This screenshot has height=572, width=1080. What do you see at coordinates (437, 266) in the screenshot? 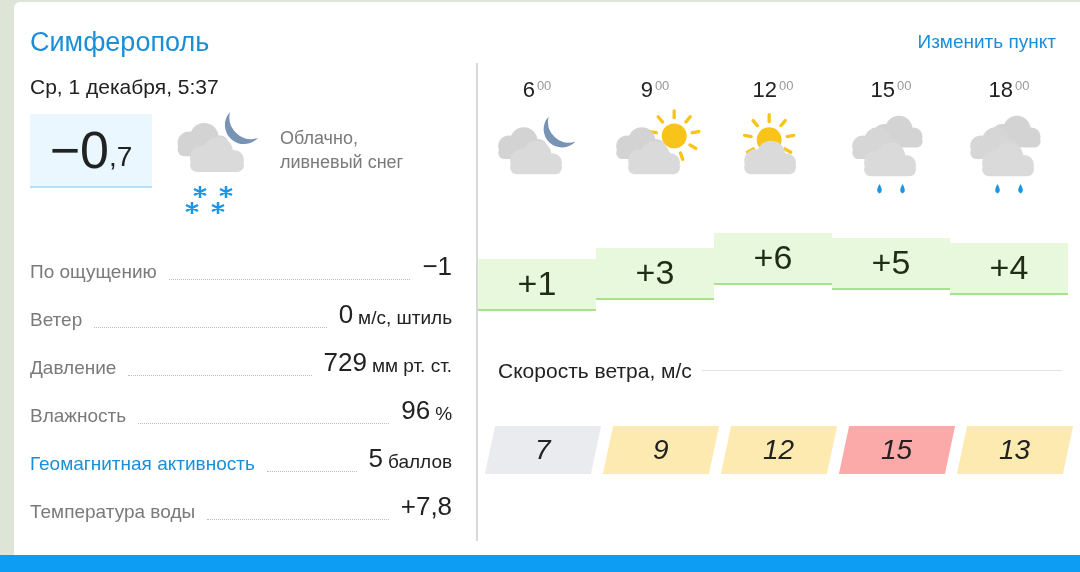
I see `detail-value: −1` at bounding box center [437, 266].